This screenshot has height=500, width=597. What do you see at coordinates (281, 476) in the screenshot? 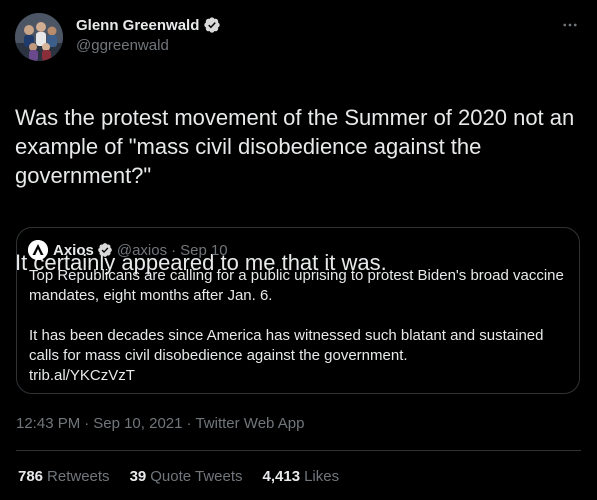
I see `likes-count: 4,413` at bounding box center [281, 476].